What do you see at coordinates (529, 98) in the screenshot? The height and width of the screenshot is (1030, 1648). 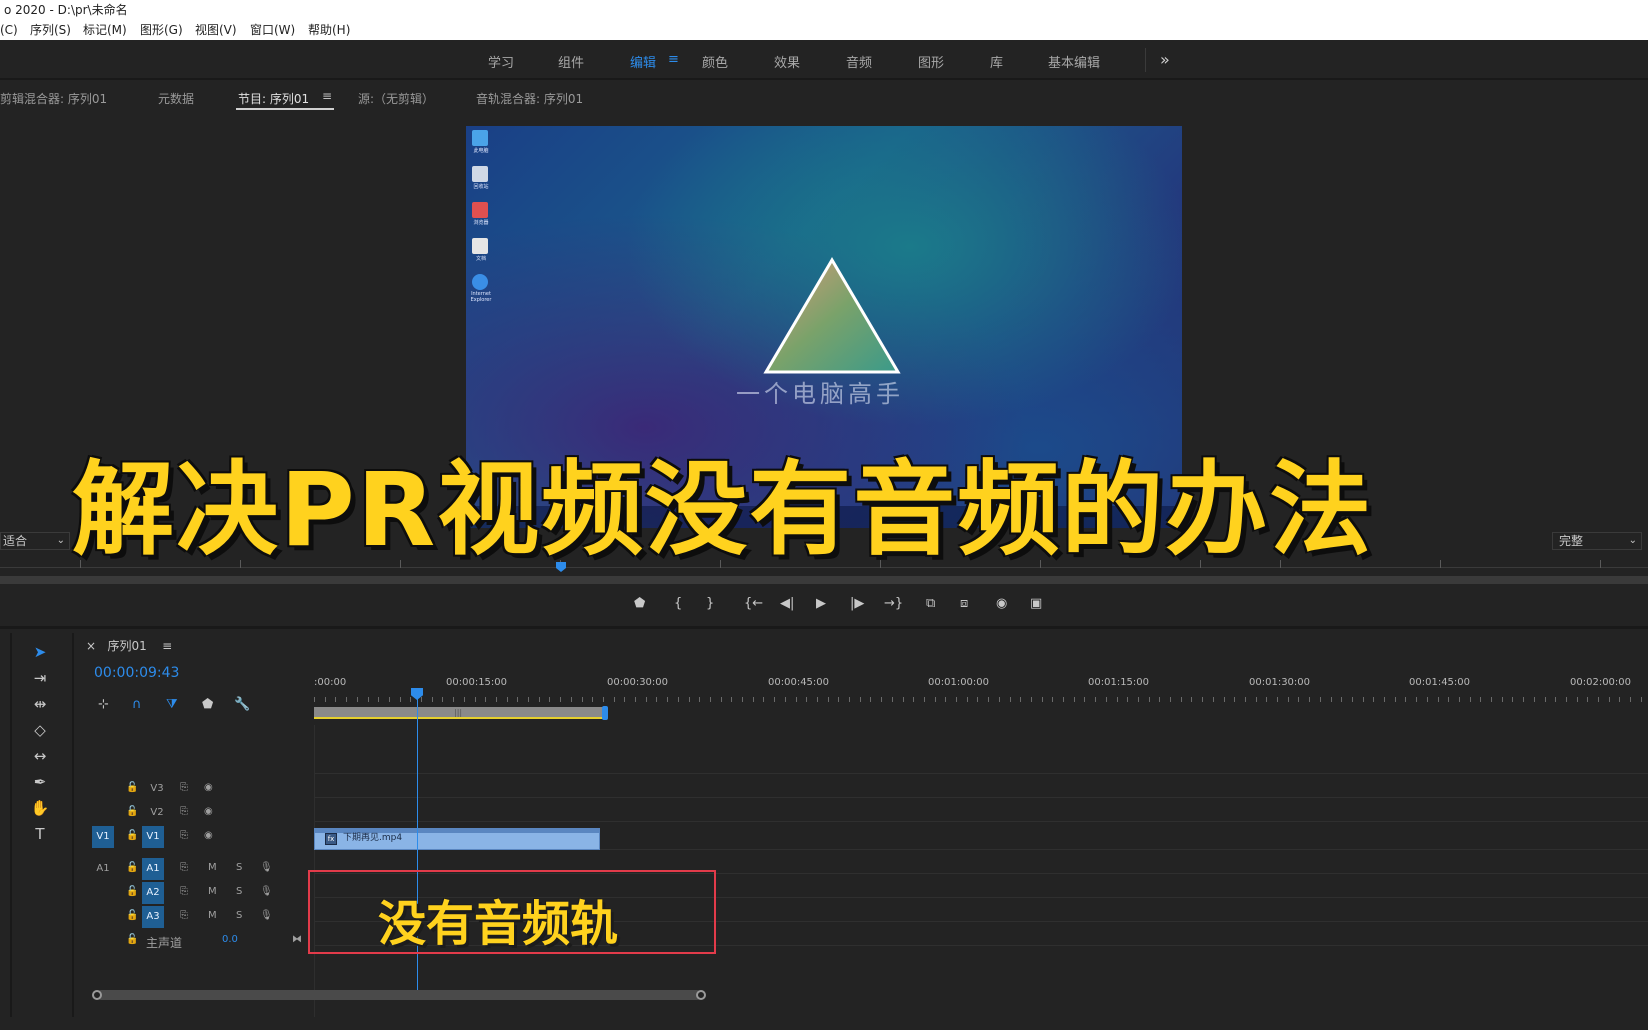 I see `tab-audio-track-mixer: 音轨混合器: 序列01` at bounding box center [529, 98].